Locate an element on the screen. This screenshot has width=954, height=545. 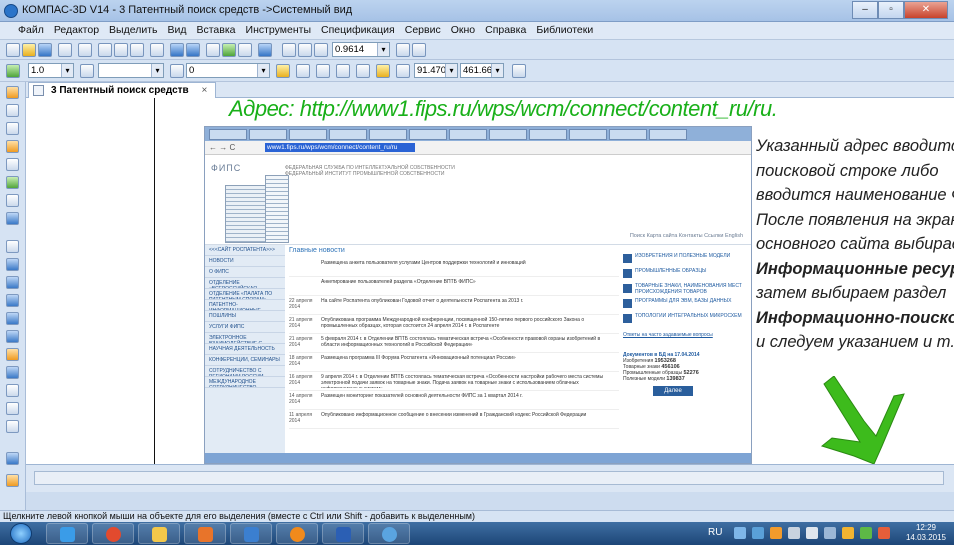
tray-app-icon is located at coordinates (758, 533).